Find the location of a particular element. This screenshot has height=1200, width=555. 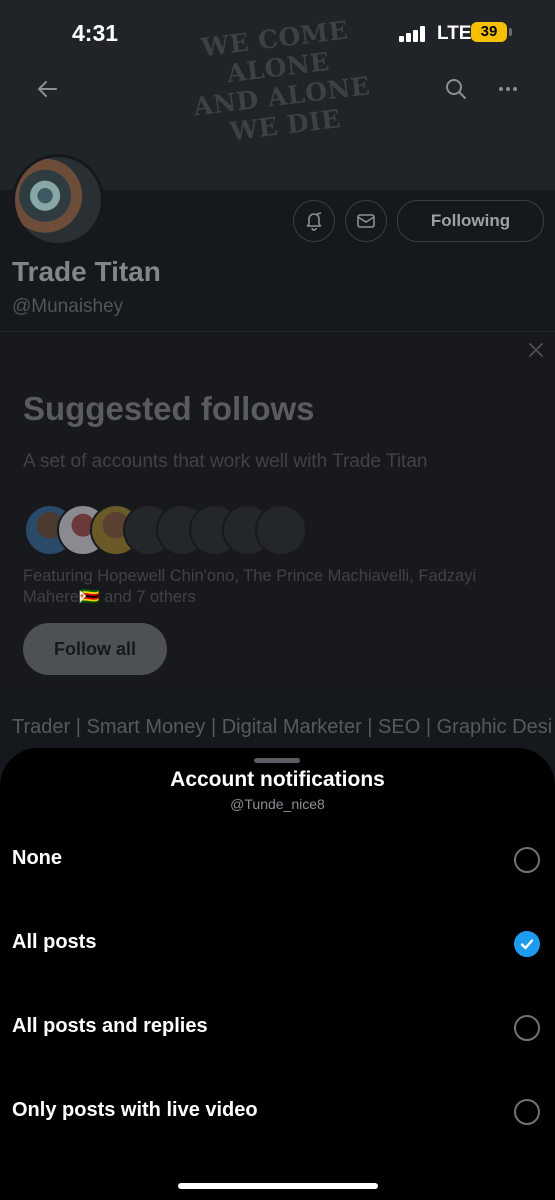

option-label: All posts is located at coordinates (54, 942).